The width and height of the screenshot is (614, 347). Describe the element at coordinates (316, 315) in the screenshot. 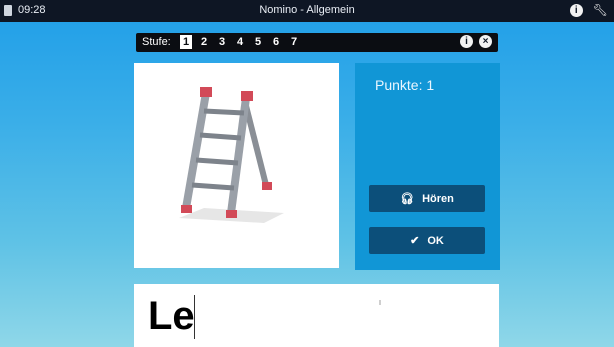

I see `answer-field: Le` at that location.